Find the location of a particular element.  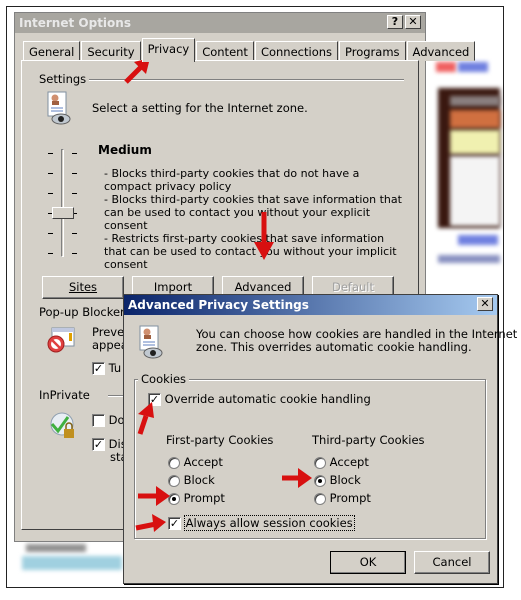

turn-on-label: Tu is located at coordinates (115, 368).